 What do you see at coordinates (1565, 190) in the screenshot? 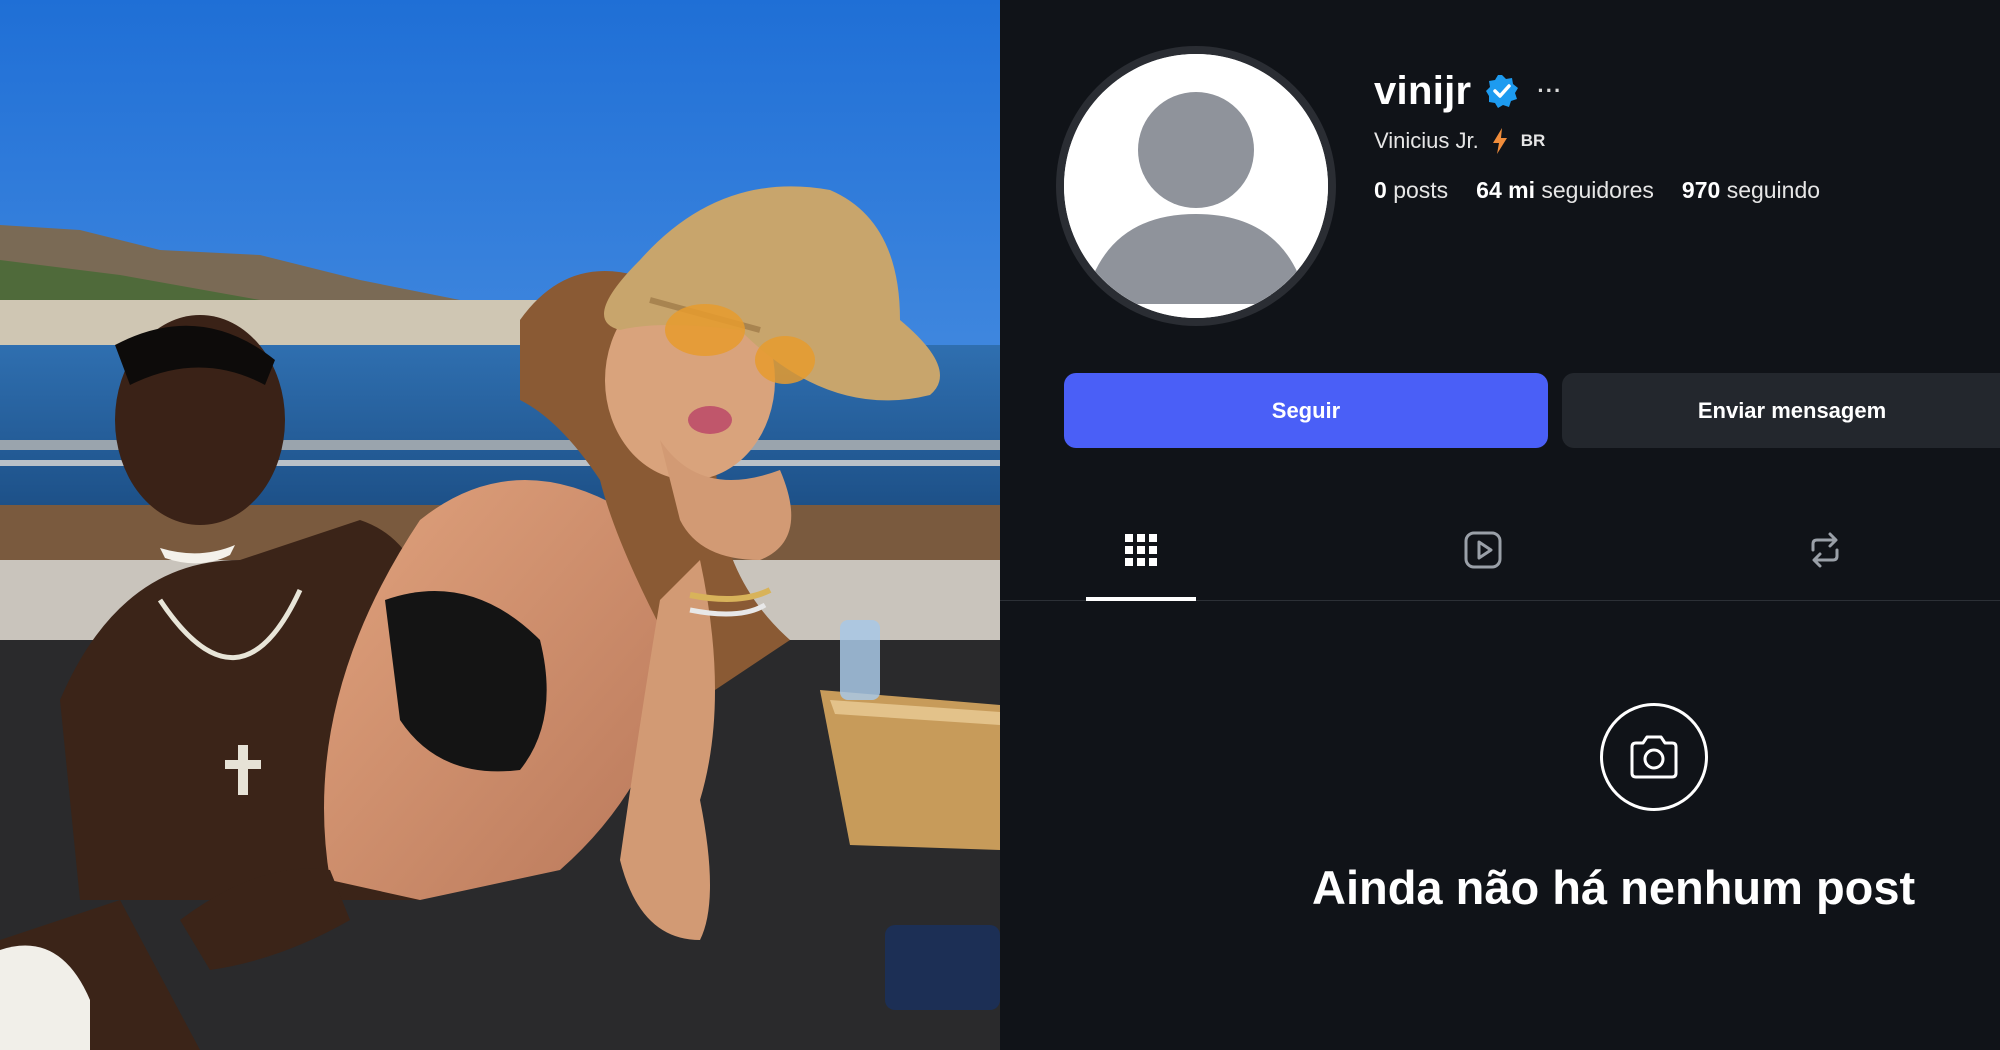
I see `followers-count: 64 mi seguidores` at bounding box center [1565, 190].